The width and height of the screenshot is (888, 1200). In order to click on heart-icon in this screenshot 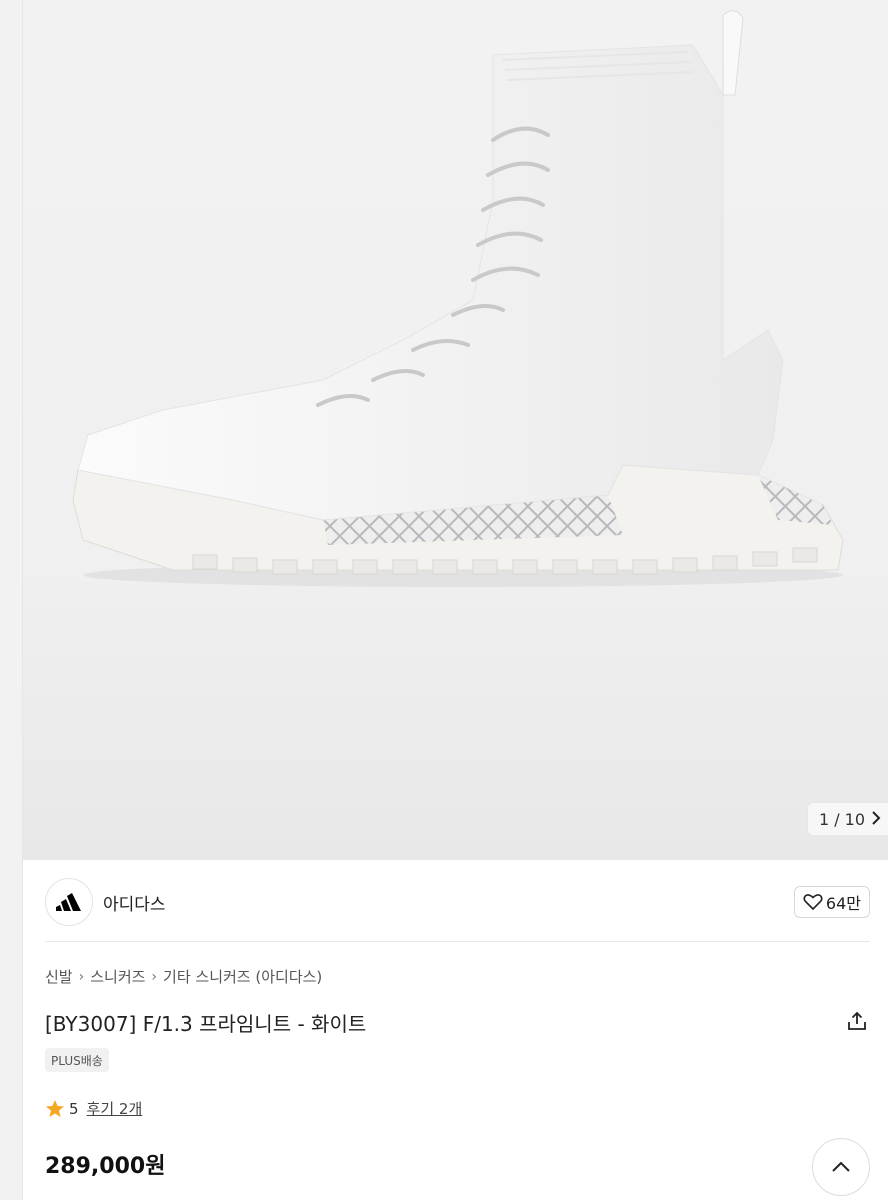, I will do `click(813, 902)`.